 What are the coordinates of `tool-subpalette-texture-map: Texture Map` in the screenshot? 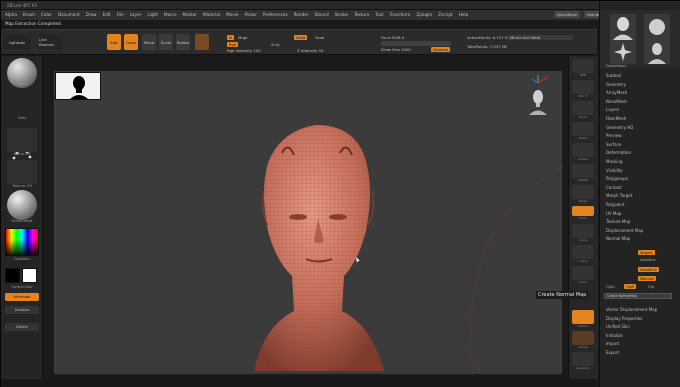 It's located at (618, 221).